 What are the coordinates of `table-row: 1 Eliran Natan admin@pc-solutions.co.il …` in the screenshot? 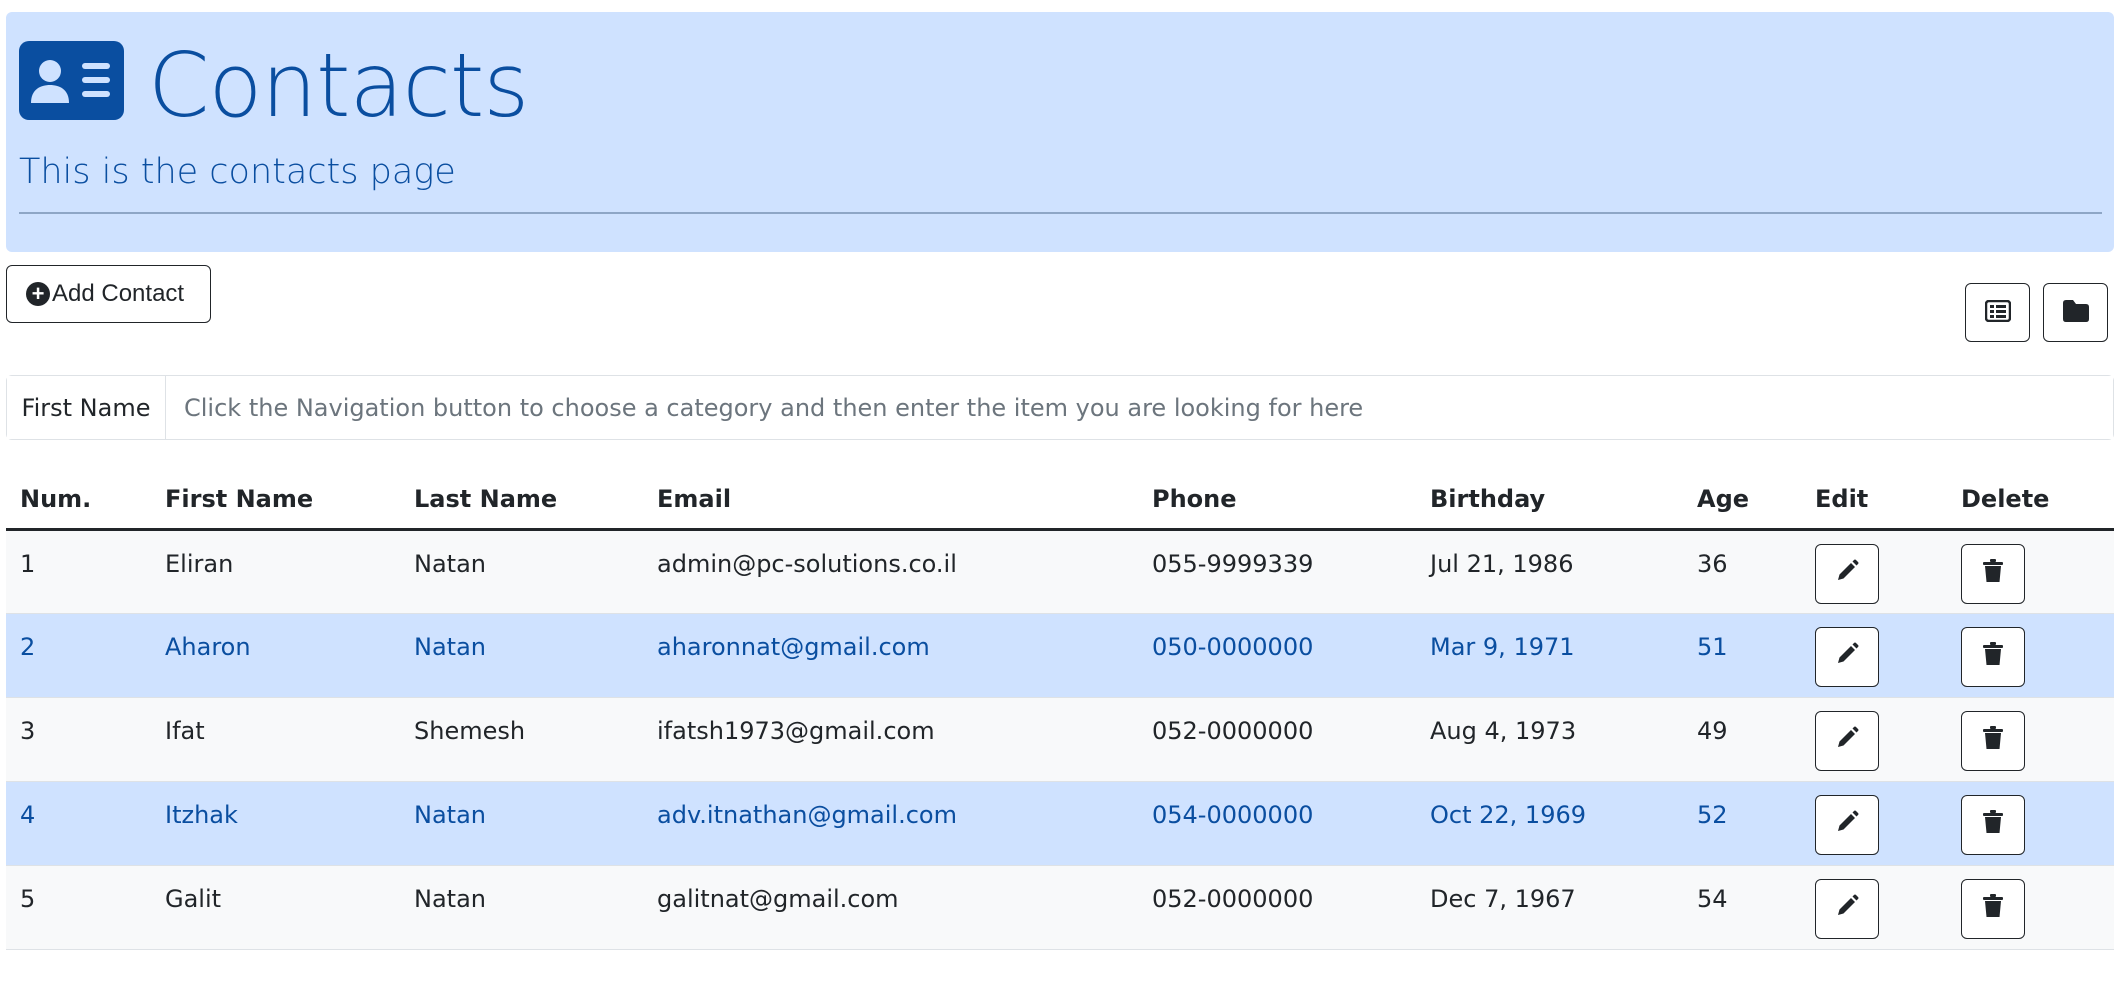 It's located at (1060, 571).